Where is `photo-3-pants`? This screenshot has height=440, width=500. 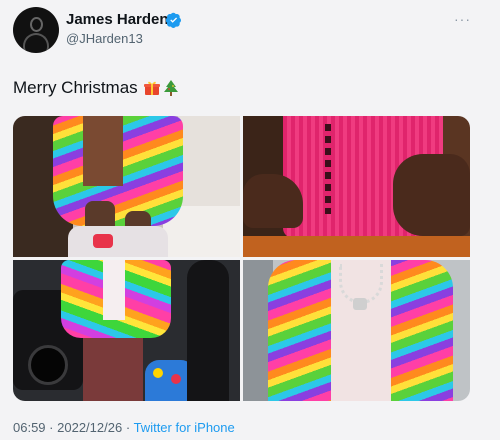 photo-3-pants is located at coordinates (113, 369).